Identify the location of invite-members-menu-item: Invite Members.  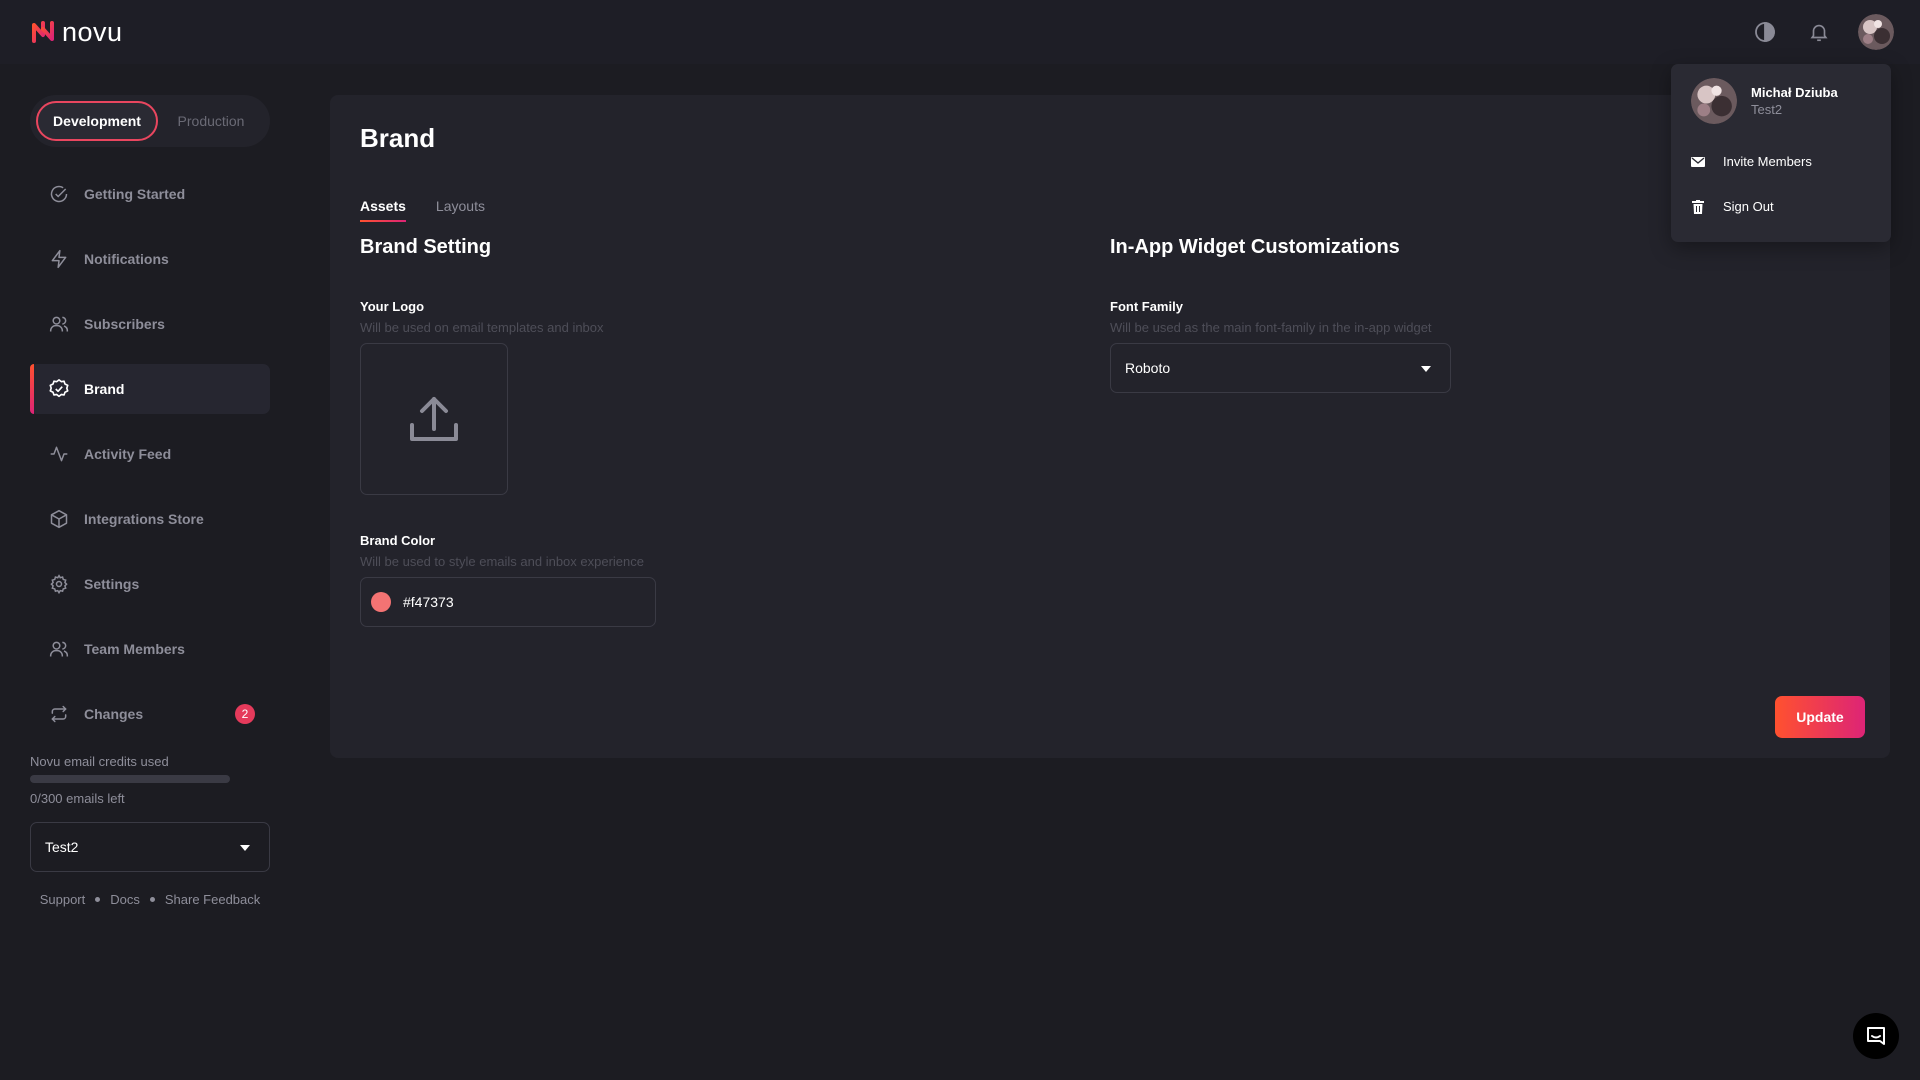
(1781, 161).